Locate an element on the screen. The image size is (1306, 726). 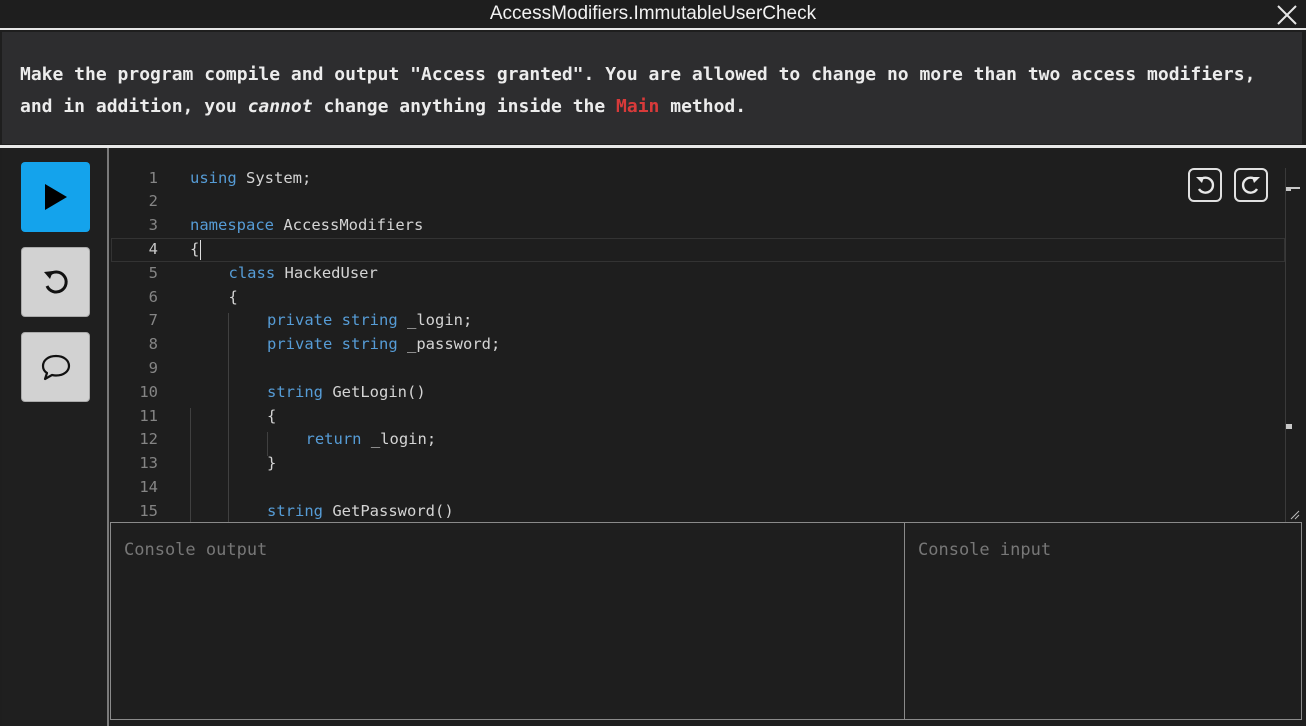
code-keyword: return is located at coordinates (333, 439).